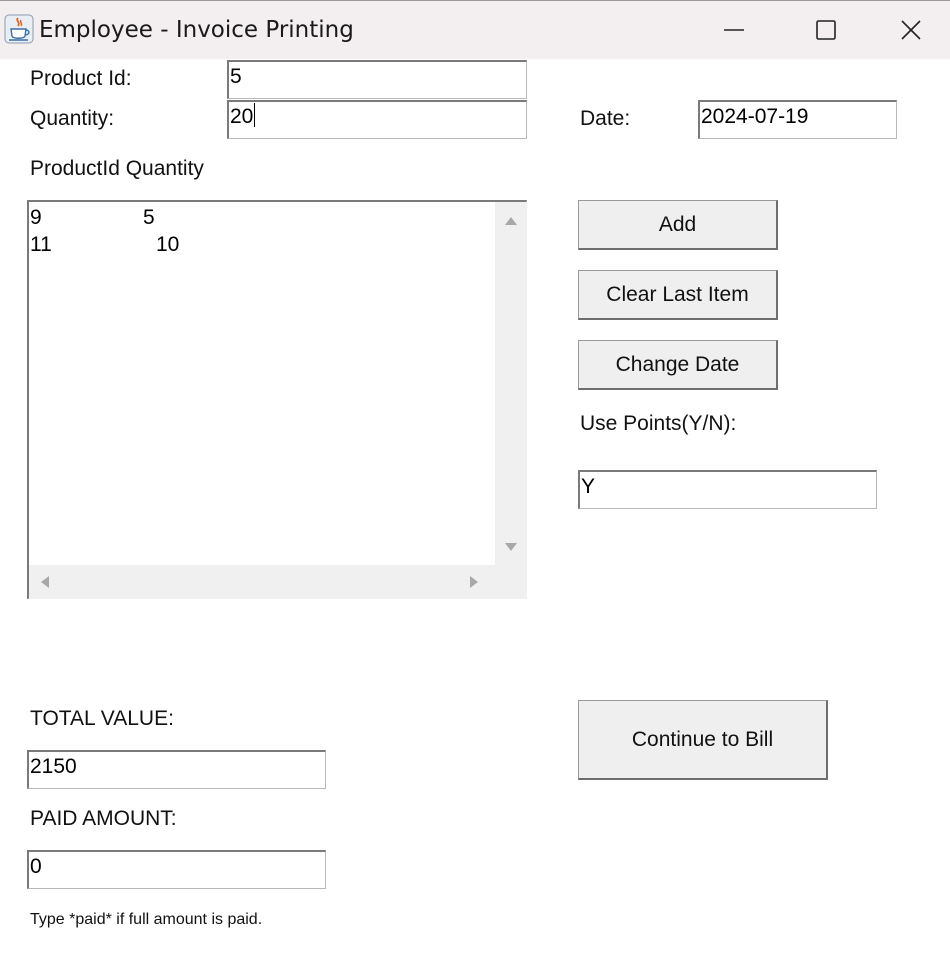  I want to click on use-points-label: Use Points(Y/N):, so click(658, 423).